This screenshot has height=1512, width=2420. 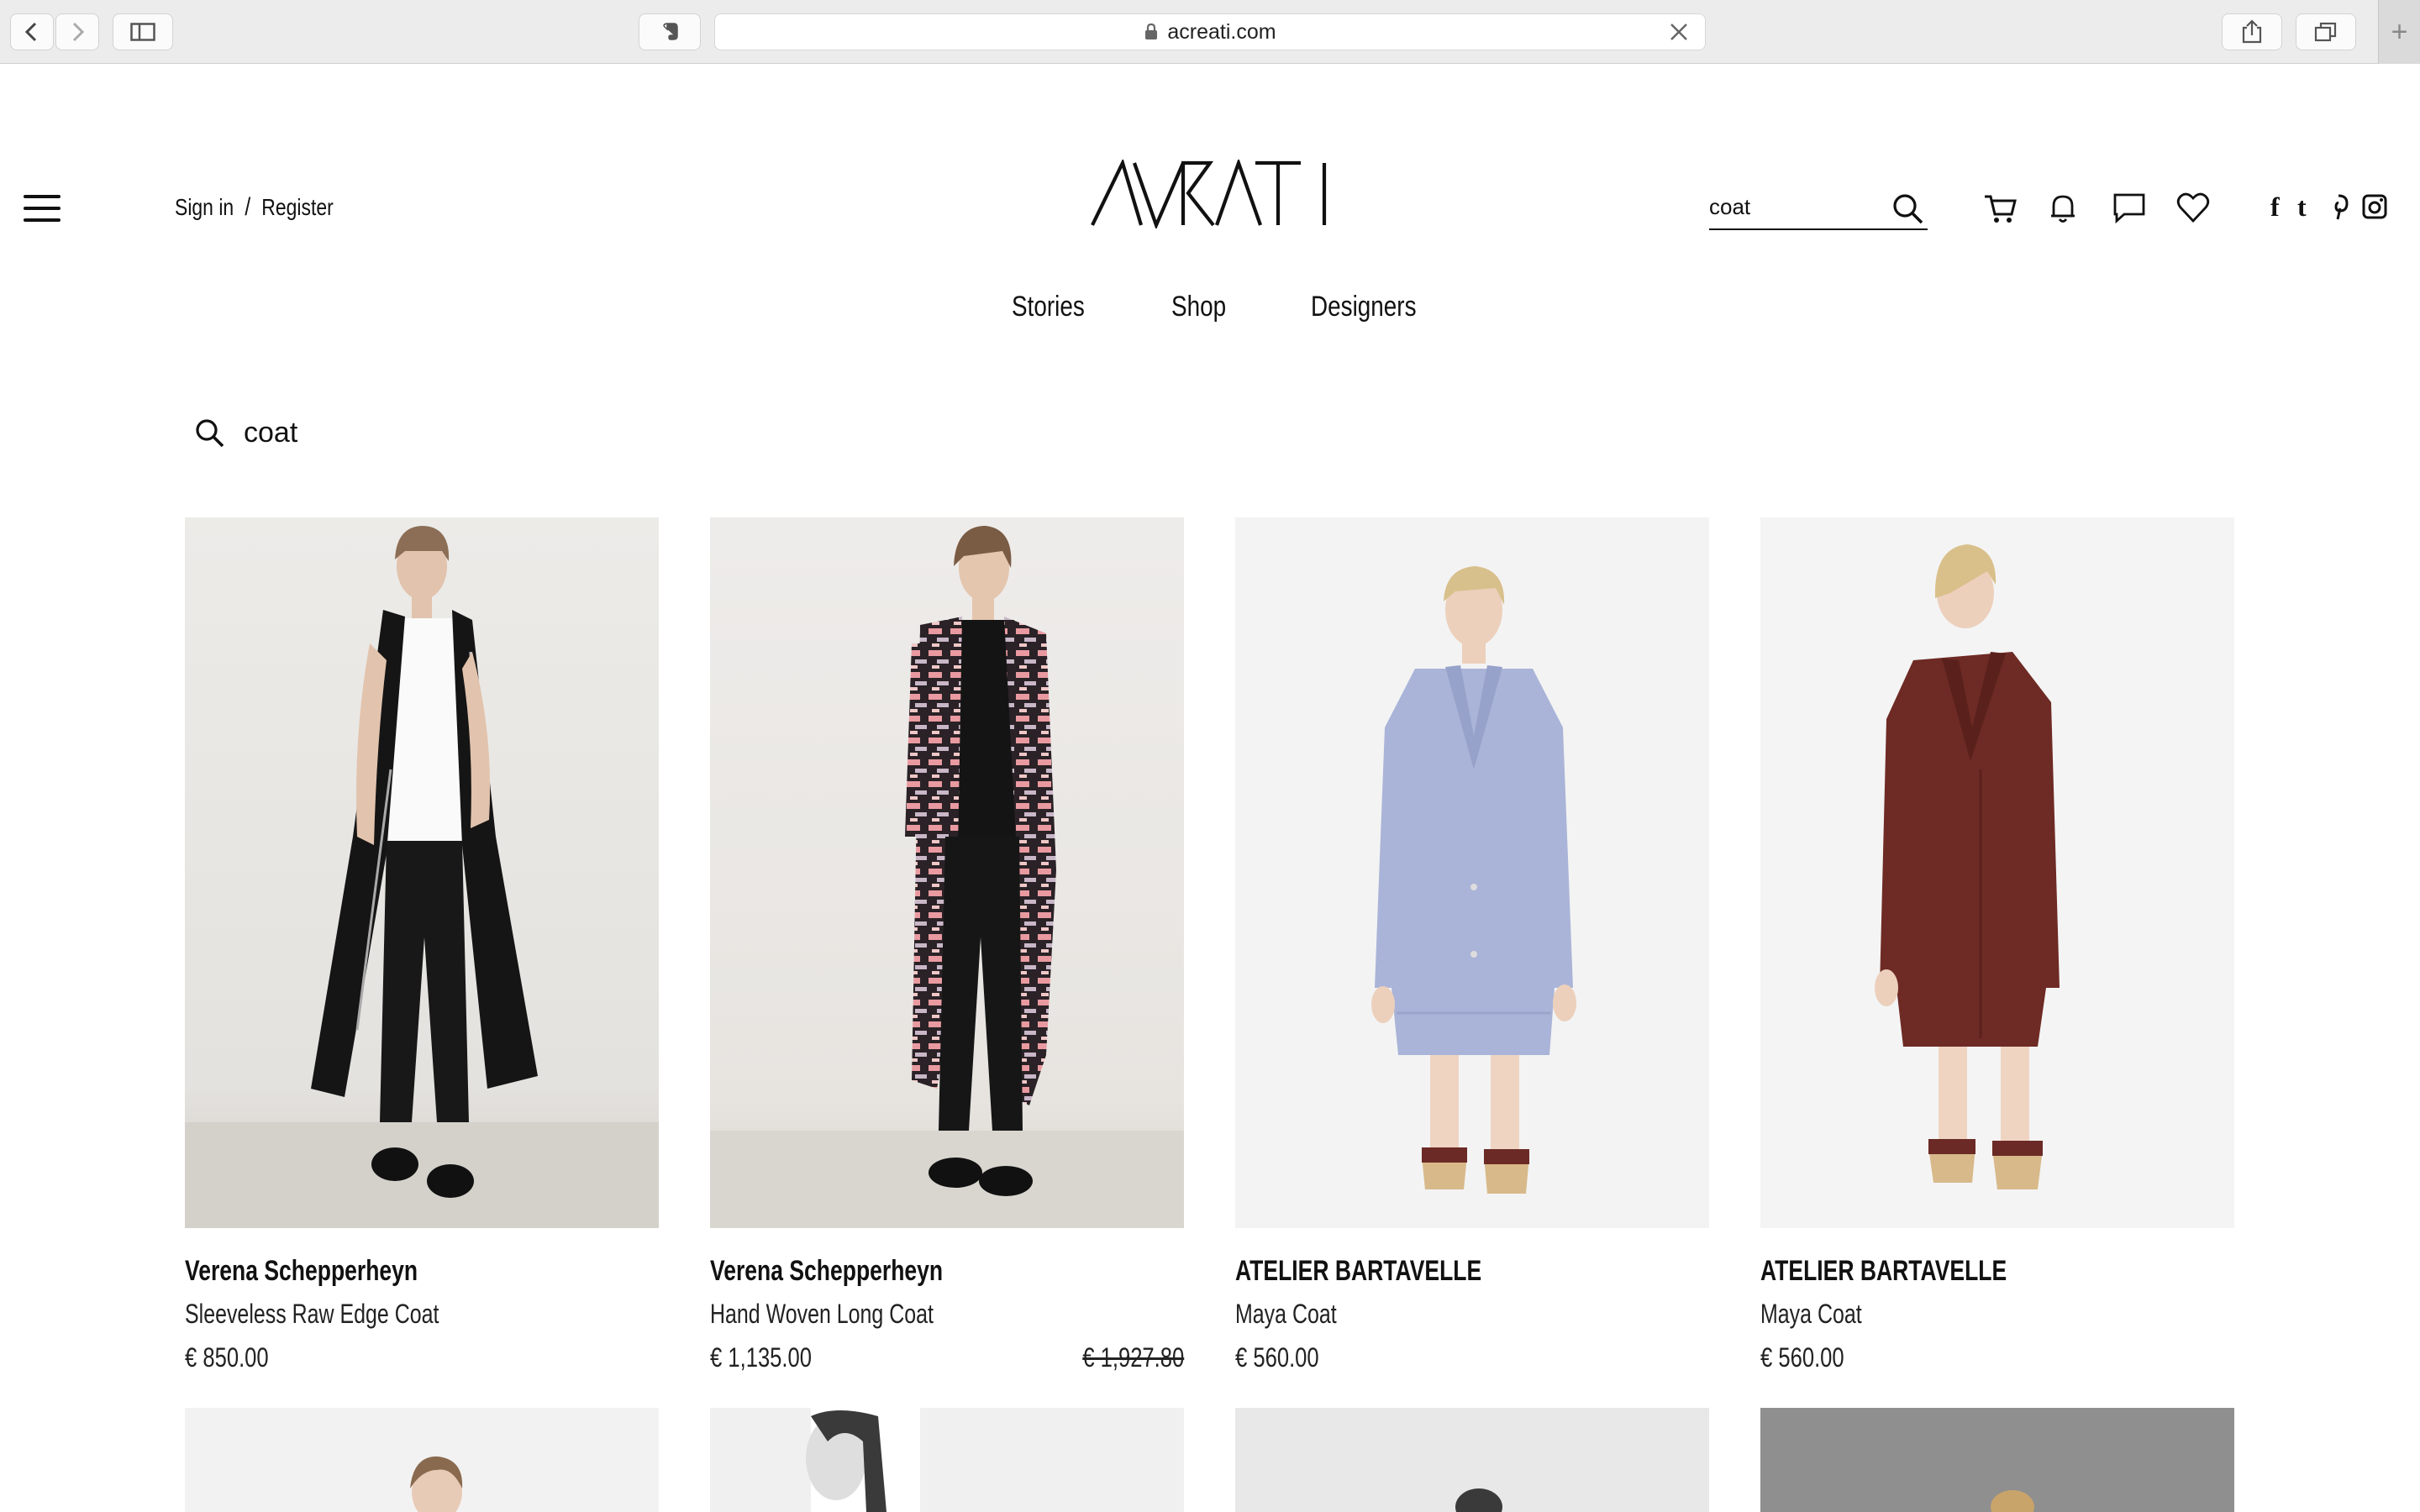 What do you see at coordinates (1151, 31) in the screenshot?
I see `lock-icon` at bounding box center [1151, 31].